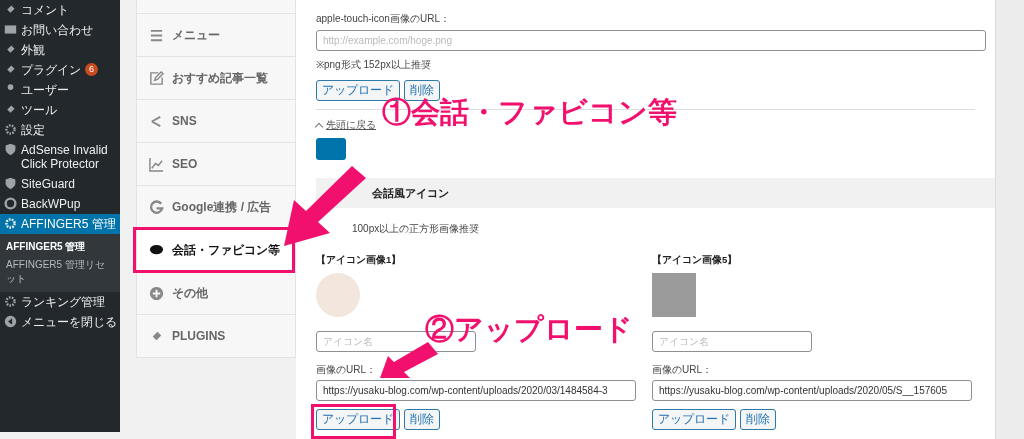  I want to click on field-label: apple-touch-icon画像のURL：, so click(383, 19).